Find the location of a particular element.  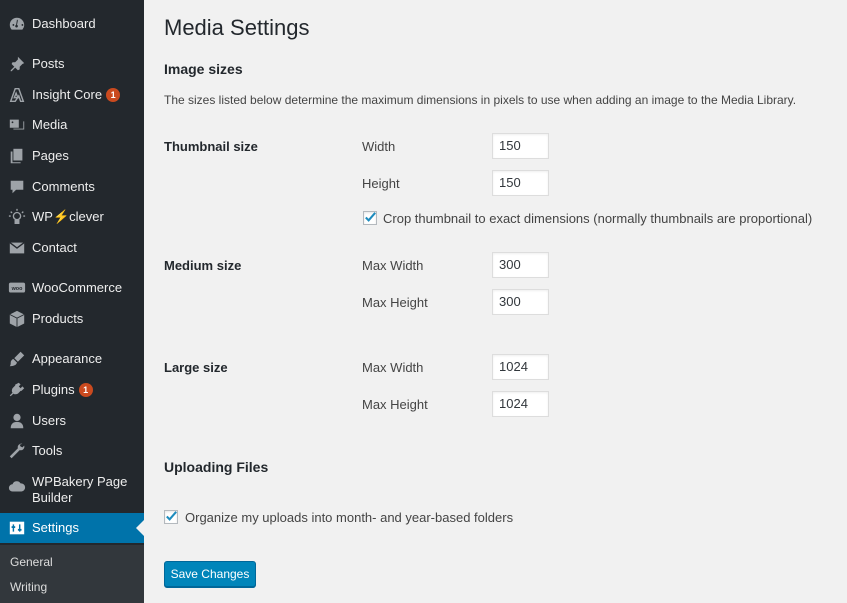

user-icon is located at coordinates (17, 421).